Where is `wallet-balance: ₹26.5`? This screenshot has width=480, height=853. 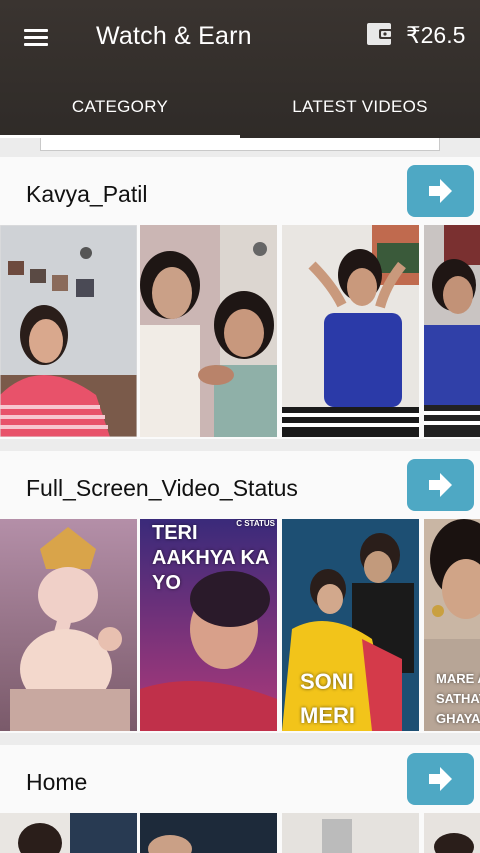 wallet-balance: ₹26.5 is located at coordinates (436, 35).